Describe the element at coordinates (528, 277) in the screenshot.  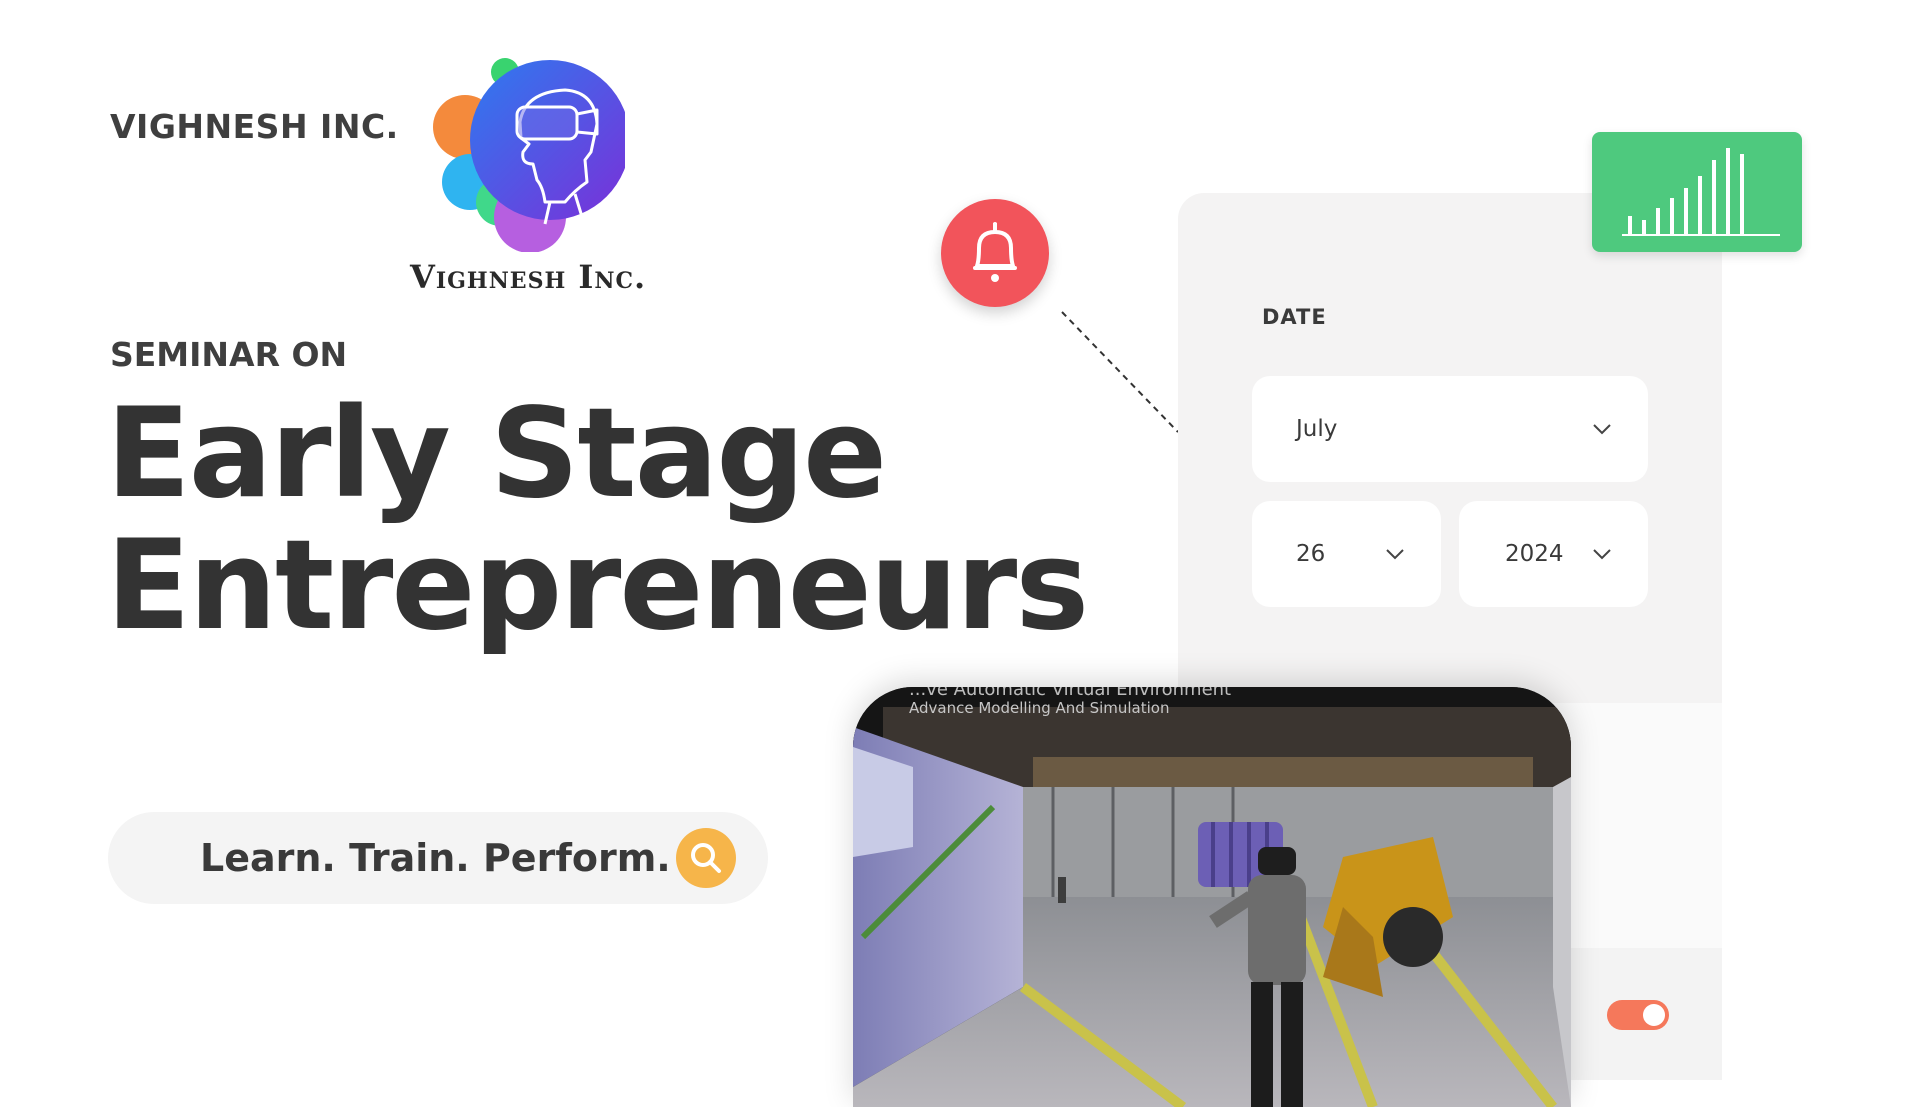
I see `logo-caption: Vighnesh Inc.` at that location.